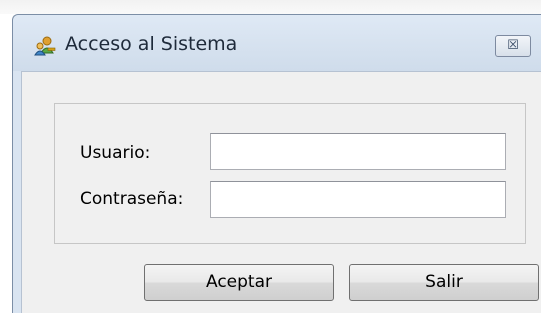 The image size is (541, 313). What do you see at coordinates (239, 282) in the screenshot?
I see `accept-button: Aceptar` at bounding box center [239, 282].